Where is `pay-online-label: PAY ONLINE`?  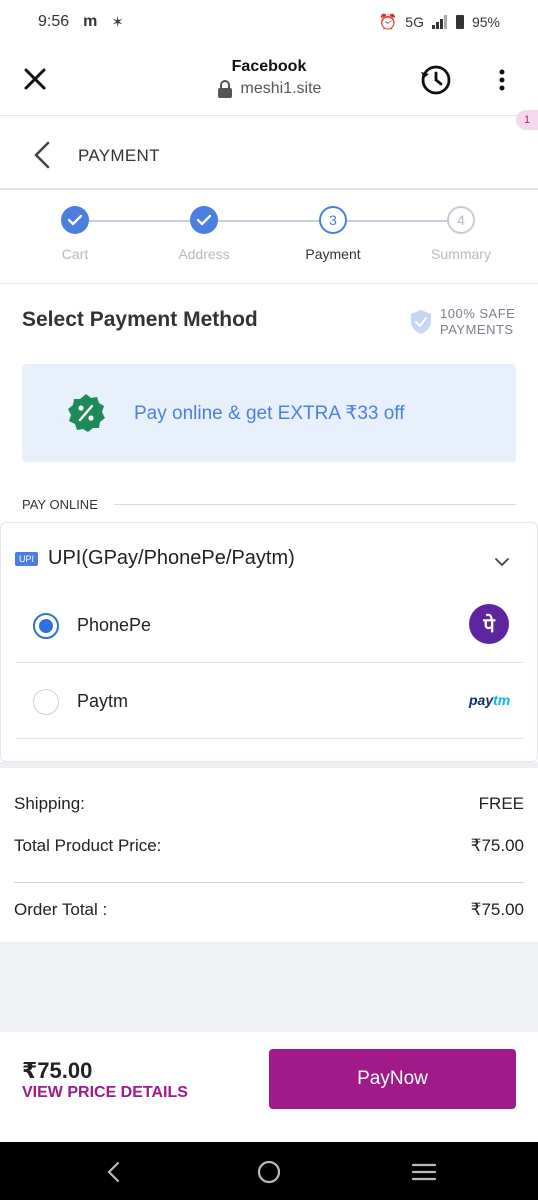
pay-online-label: PAY ONLINE is located at coordinates (60, 504).